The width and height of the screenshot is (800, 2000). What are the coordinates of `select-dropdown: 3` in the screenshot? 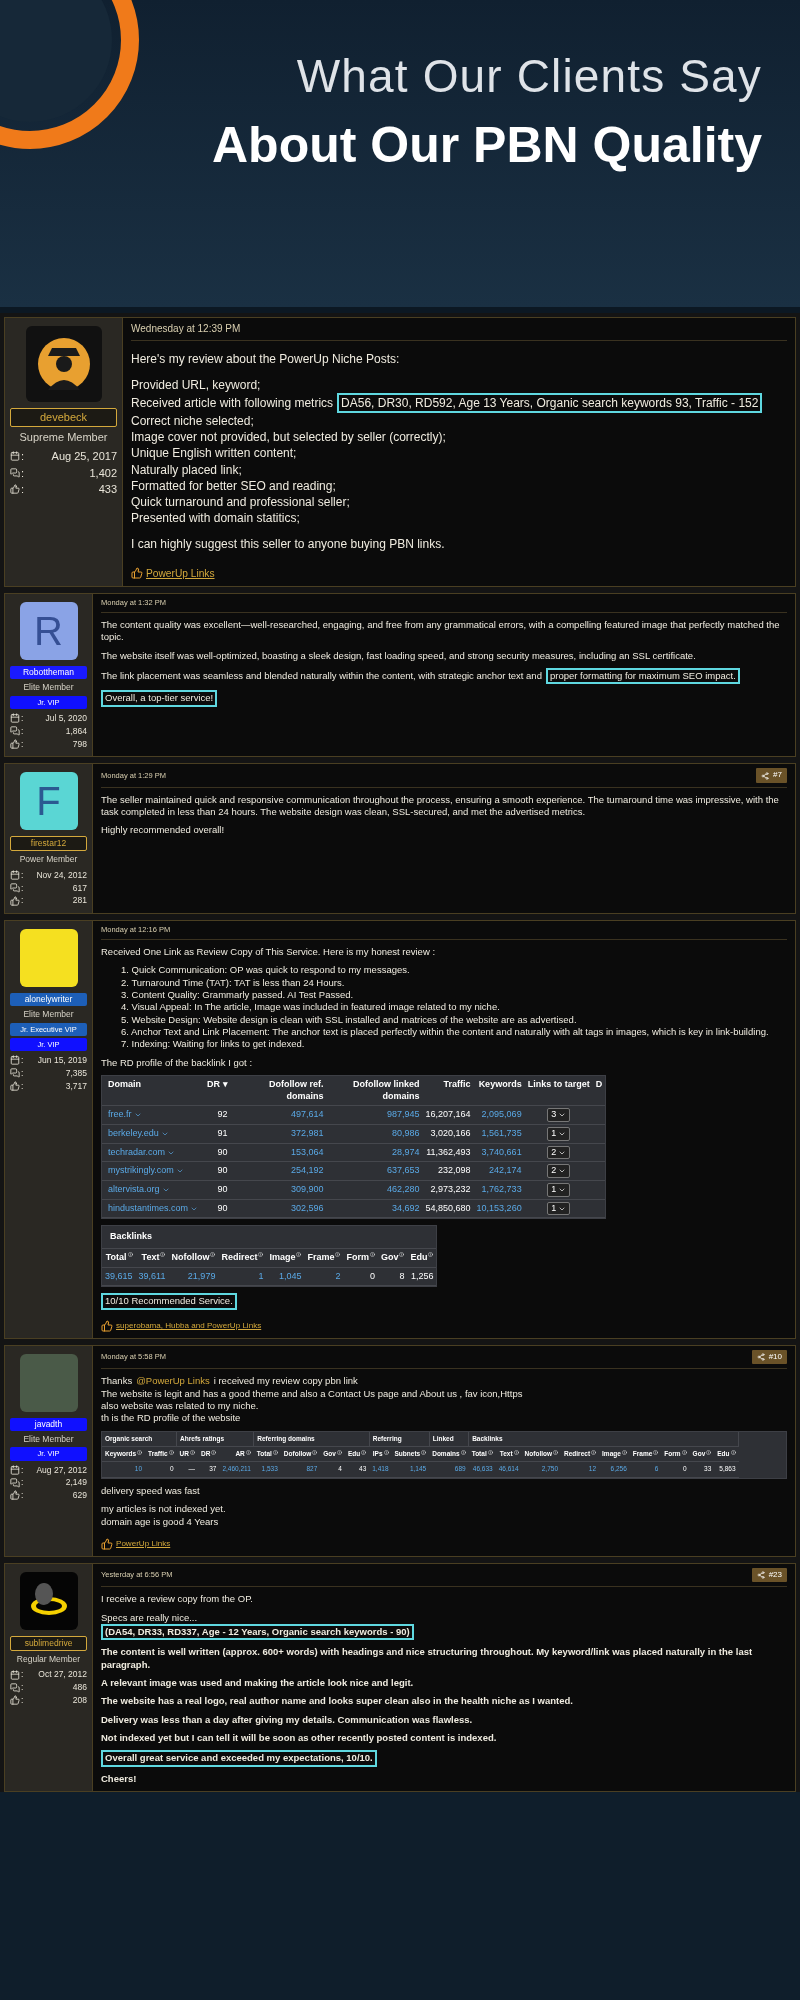 It's located at (559, 1115).